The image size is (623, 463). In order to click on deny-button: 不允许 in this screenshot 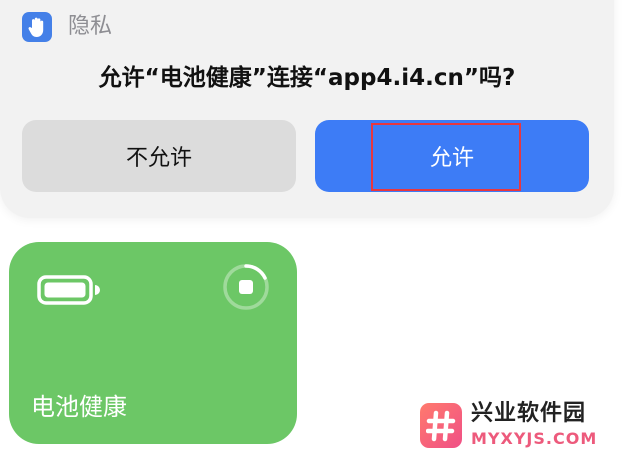, I will do `click(159, 156)`.